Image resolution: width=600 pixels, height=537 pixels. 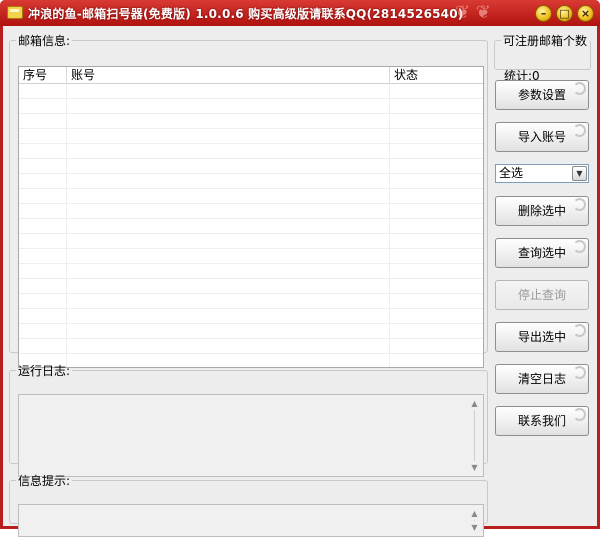 I want to click on import-accounts-button: 导入账号, so click(x=542, y=137).